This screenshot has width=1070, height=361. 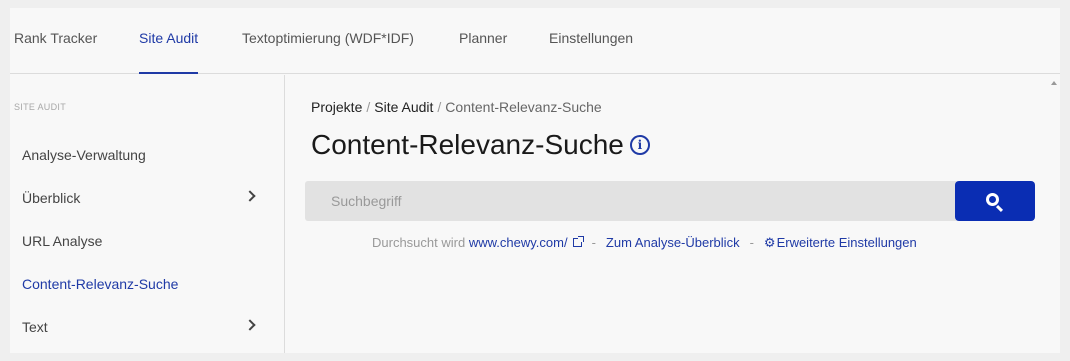 I want to click on sidebar-item-label: Text, so click(x=35, y=327).